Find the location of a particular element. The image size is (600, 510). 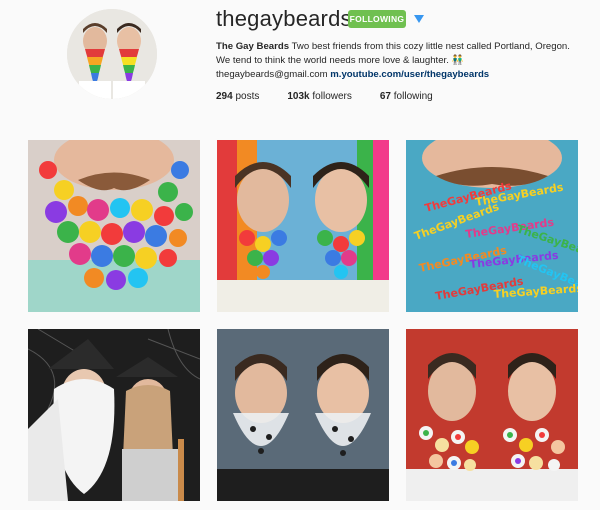

profile-stats: 294 posts 103k followers 67 following is located at coordinates (338, 96).